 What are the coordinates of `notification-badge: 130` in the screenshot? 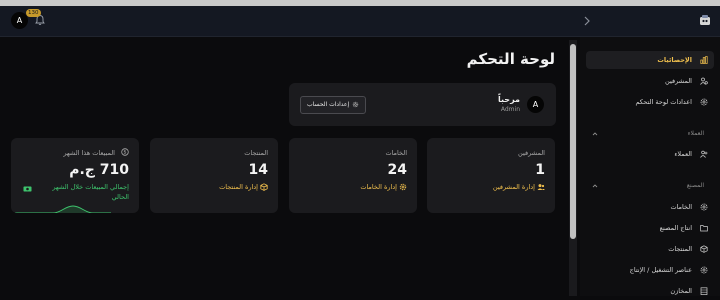 It's located at (33, 13).